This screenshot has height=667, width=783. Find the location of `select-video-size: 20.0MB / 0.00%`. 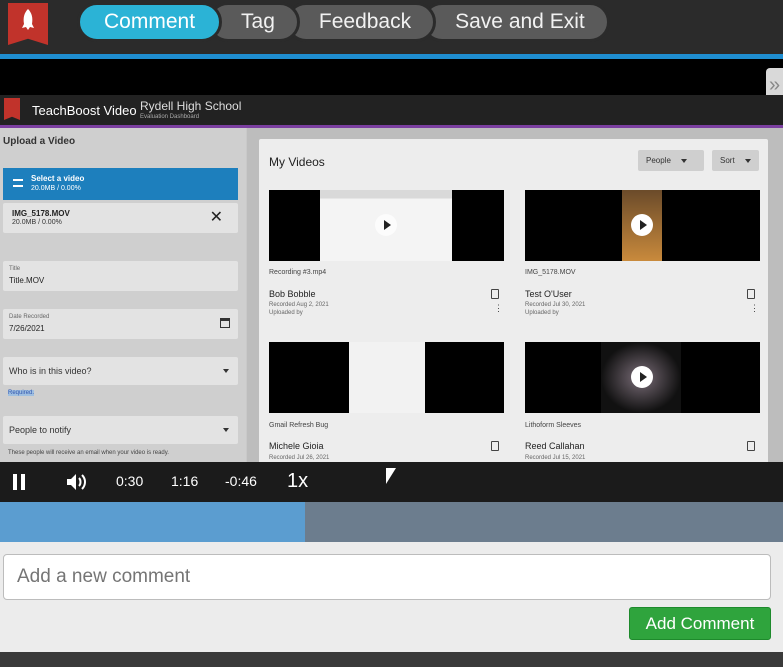

select-video-size: 20.0MB / 0.00% is located at coordinates (56, 188).